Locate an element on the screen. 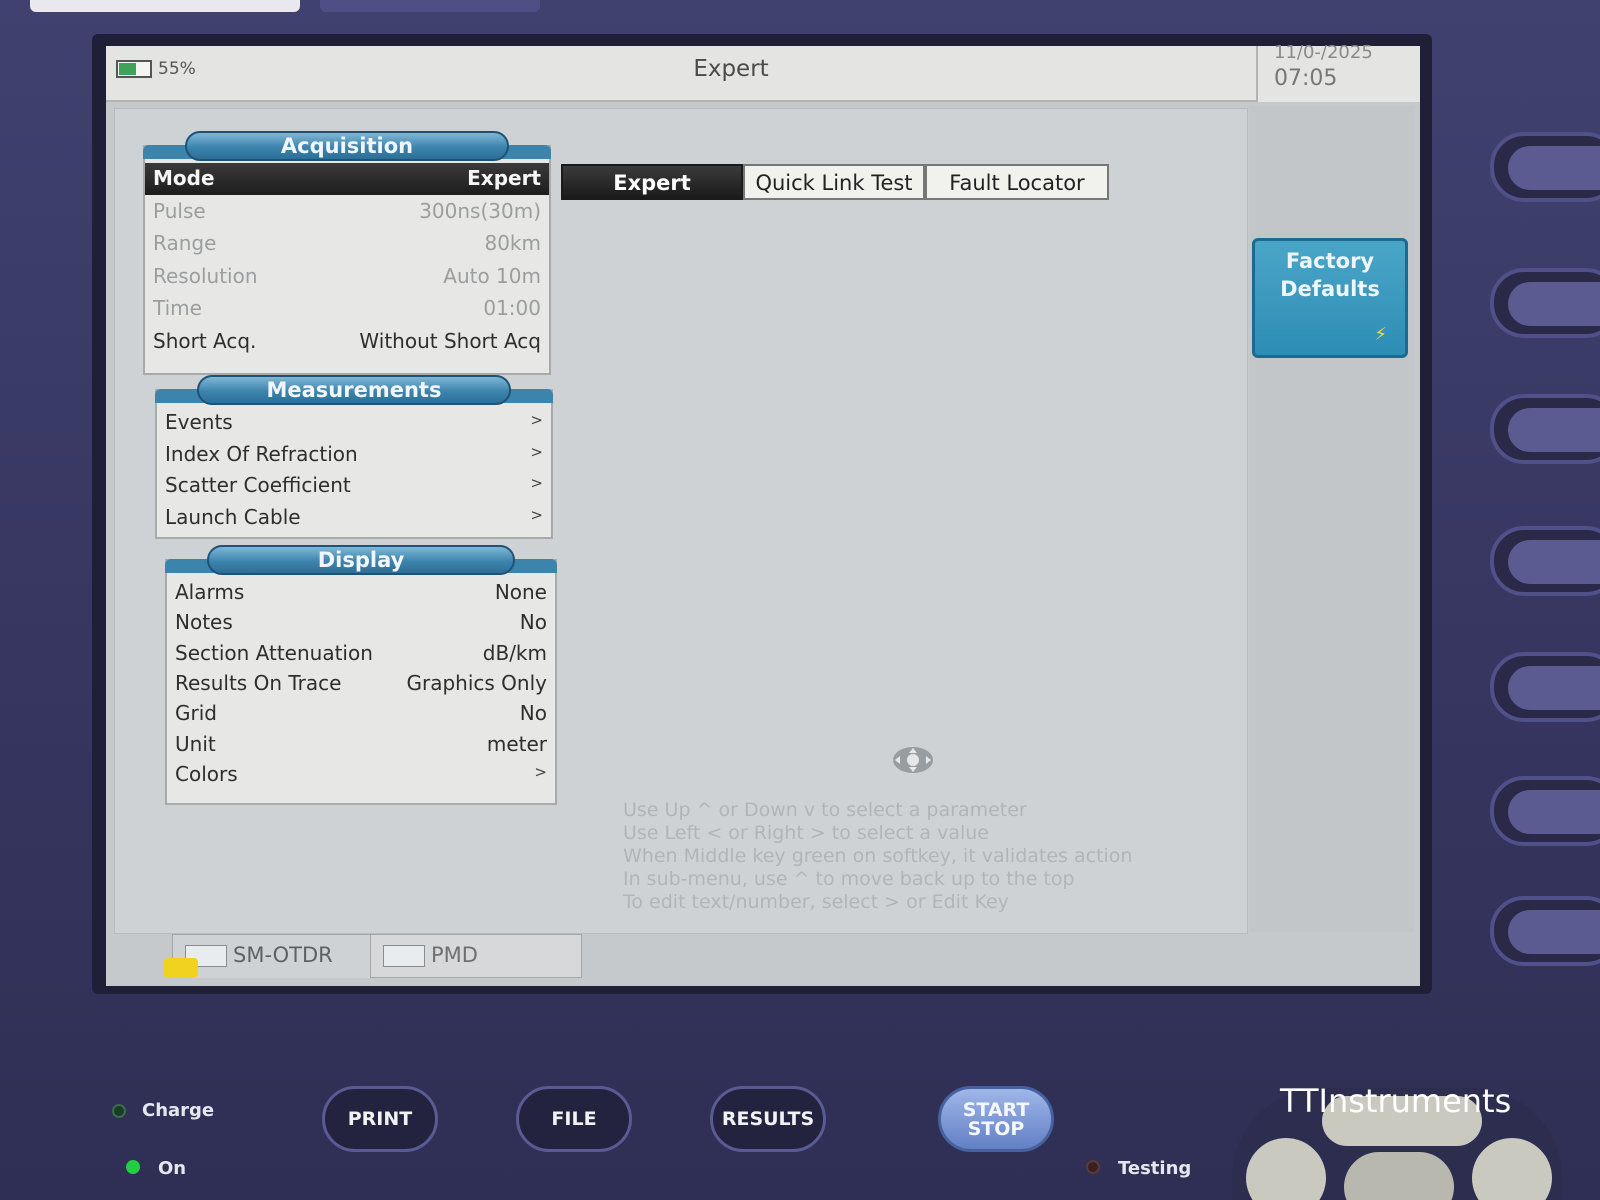 This screenshot has width=1600, height=1200. tab-pmd-label: PMD is located at coordinates (454, 955).